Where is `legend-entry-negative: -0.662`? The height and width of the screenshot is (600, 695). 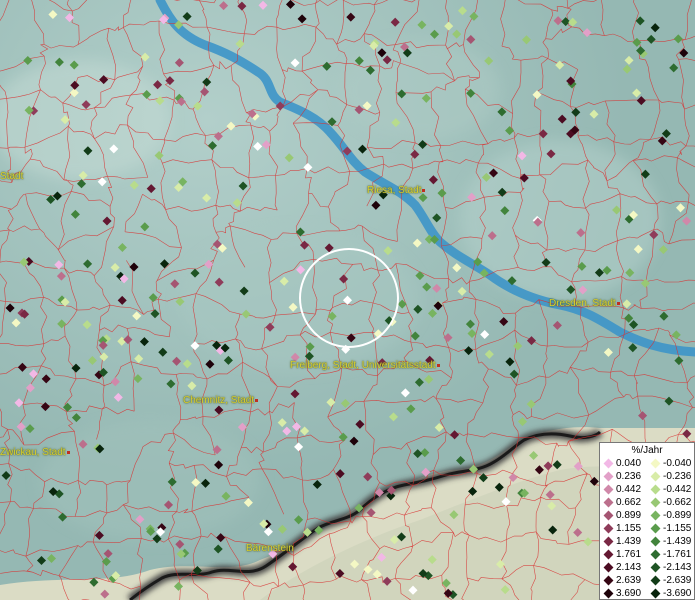 legend-entry-negative: -0.662 is located at coordinates (670, 502).